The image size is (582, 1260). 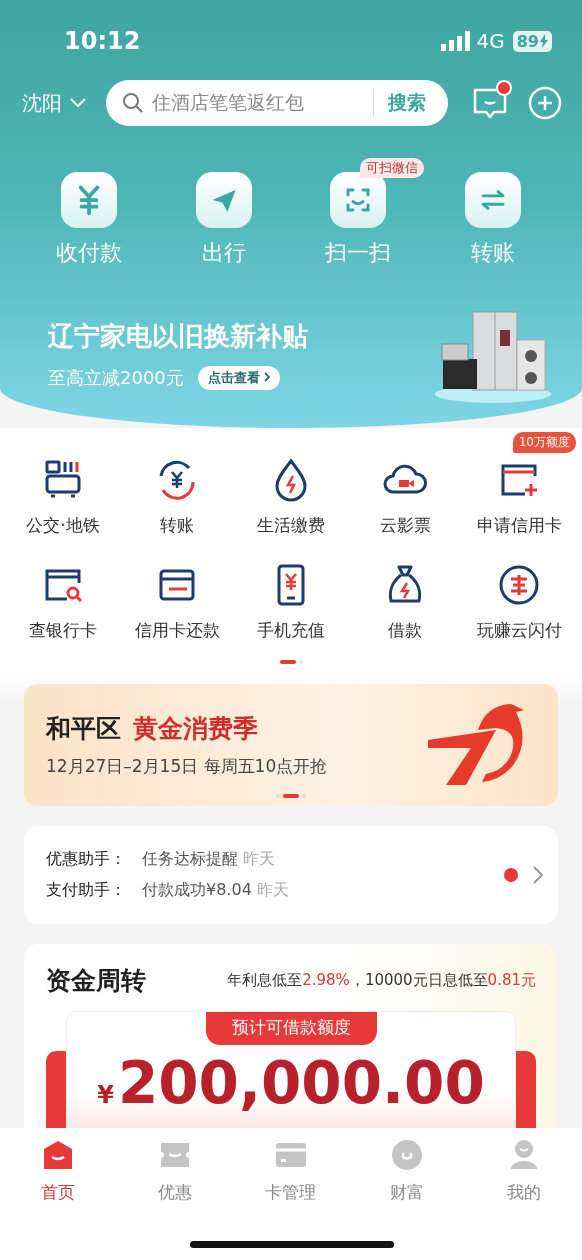 What do you see at coordinates (545, 103) in the screenshot?
I see `plus-icon` at bounding box center [545, 103].